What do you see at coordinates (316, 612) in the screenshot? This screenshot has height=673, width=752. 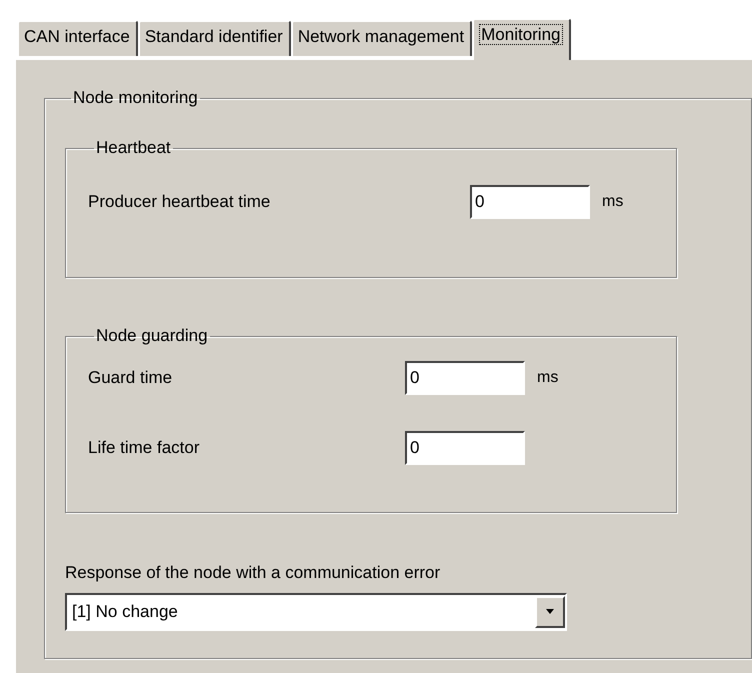 I see `dropdown: [1] No change` at bounding box center [316, 612].